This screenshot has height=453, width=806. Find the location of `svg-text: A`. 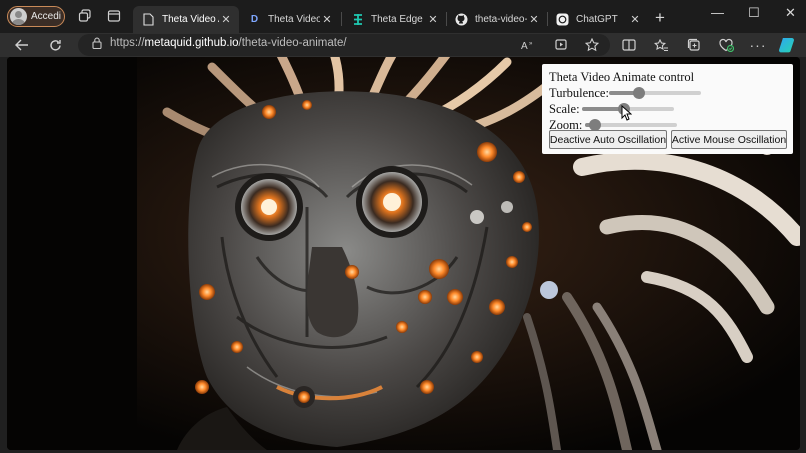

svg-text: A is located at coordinates (524, 46).